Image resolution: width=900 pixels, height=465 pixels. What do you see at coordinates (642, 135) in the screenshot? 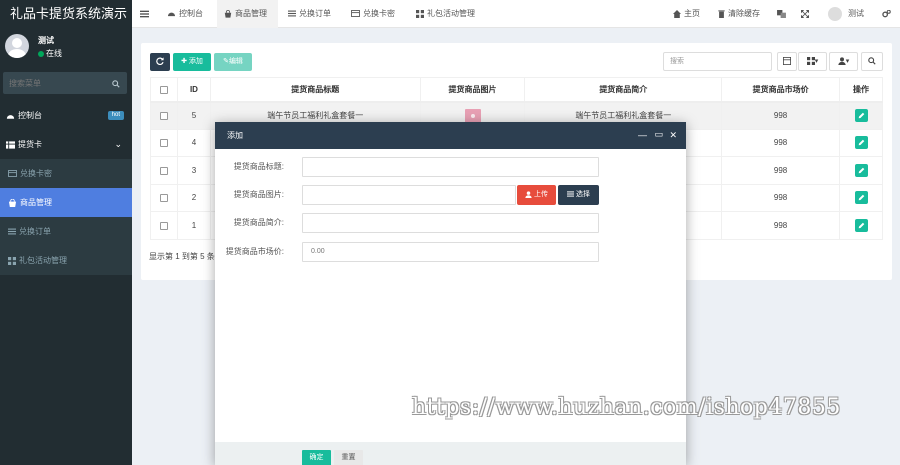
I see `minimize-icon: —` at bounding box center [642, 135].